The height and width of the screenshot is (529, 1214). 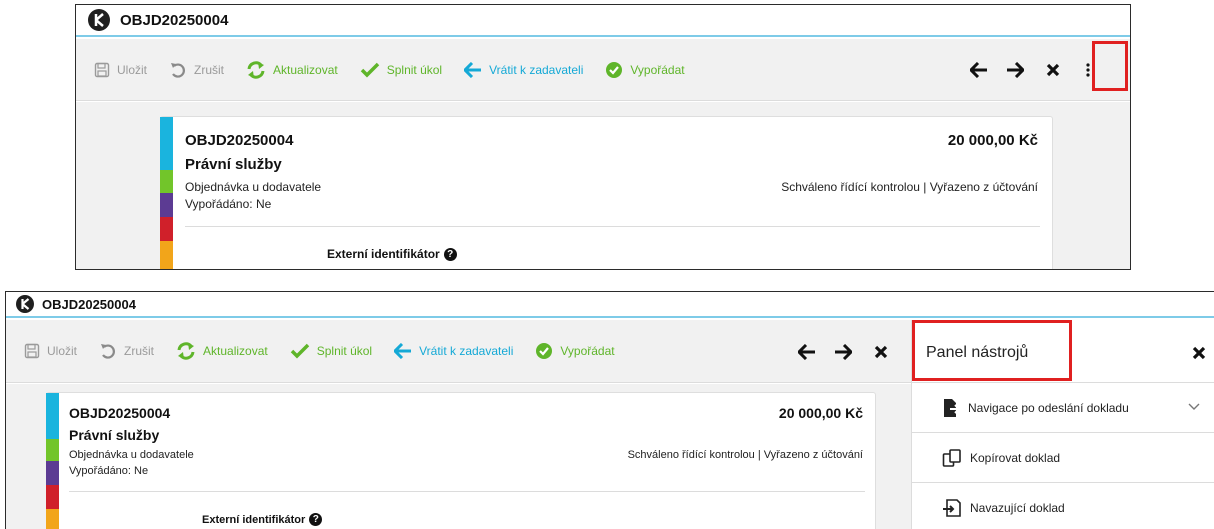 I want to click on chevron-down-icon, so click(x=1194, y=407).